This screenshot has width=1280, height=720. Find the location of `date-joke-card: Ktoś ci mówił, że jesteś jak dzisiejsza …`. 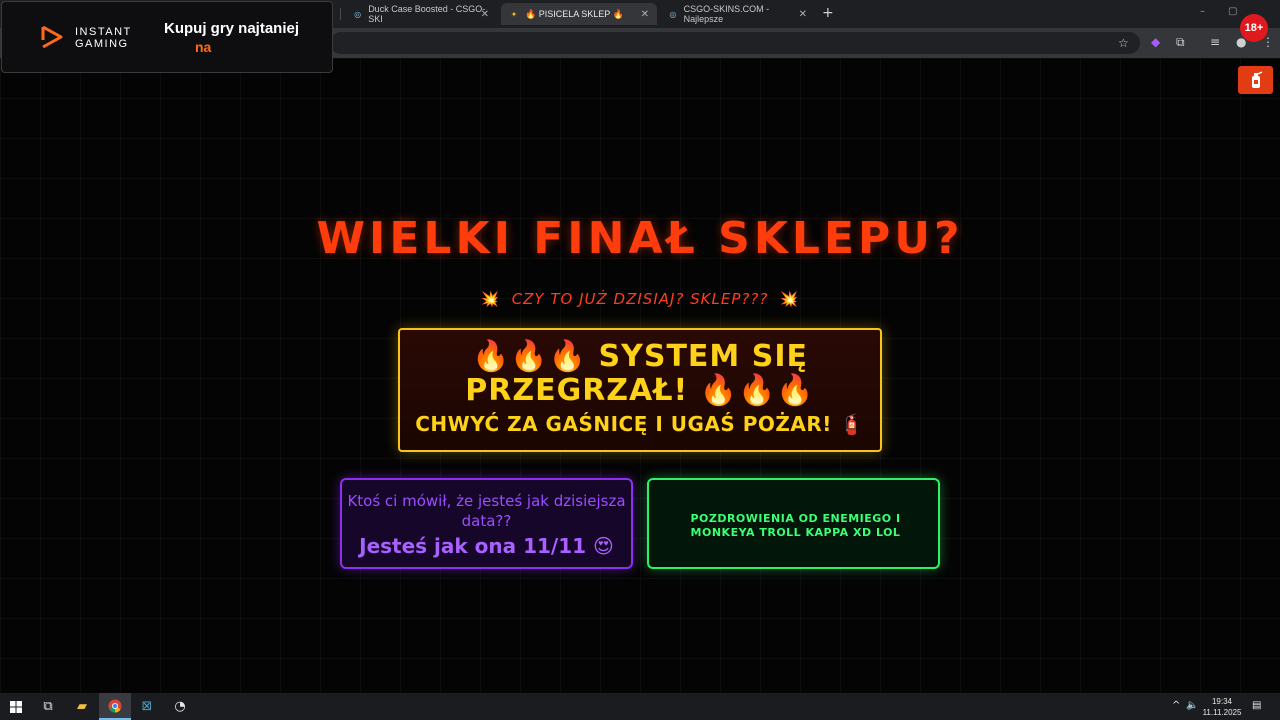

date-joke-card: Ktoś ci mówił, że jesteś jak dzisiejsza … is located at coordinates (486, 523).